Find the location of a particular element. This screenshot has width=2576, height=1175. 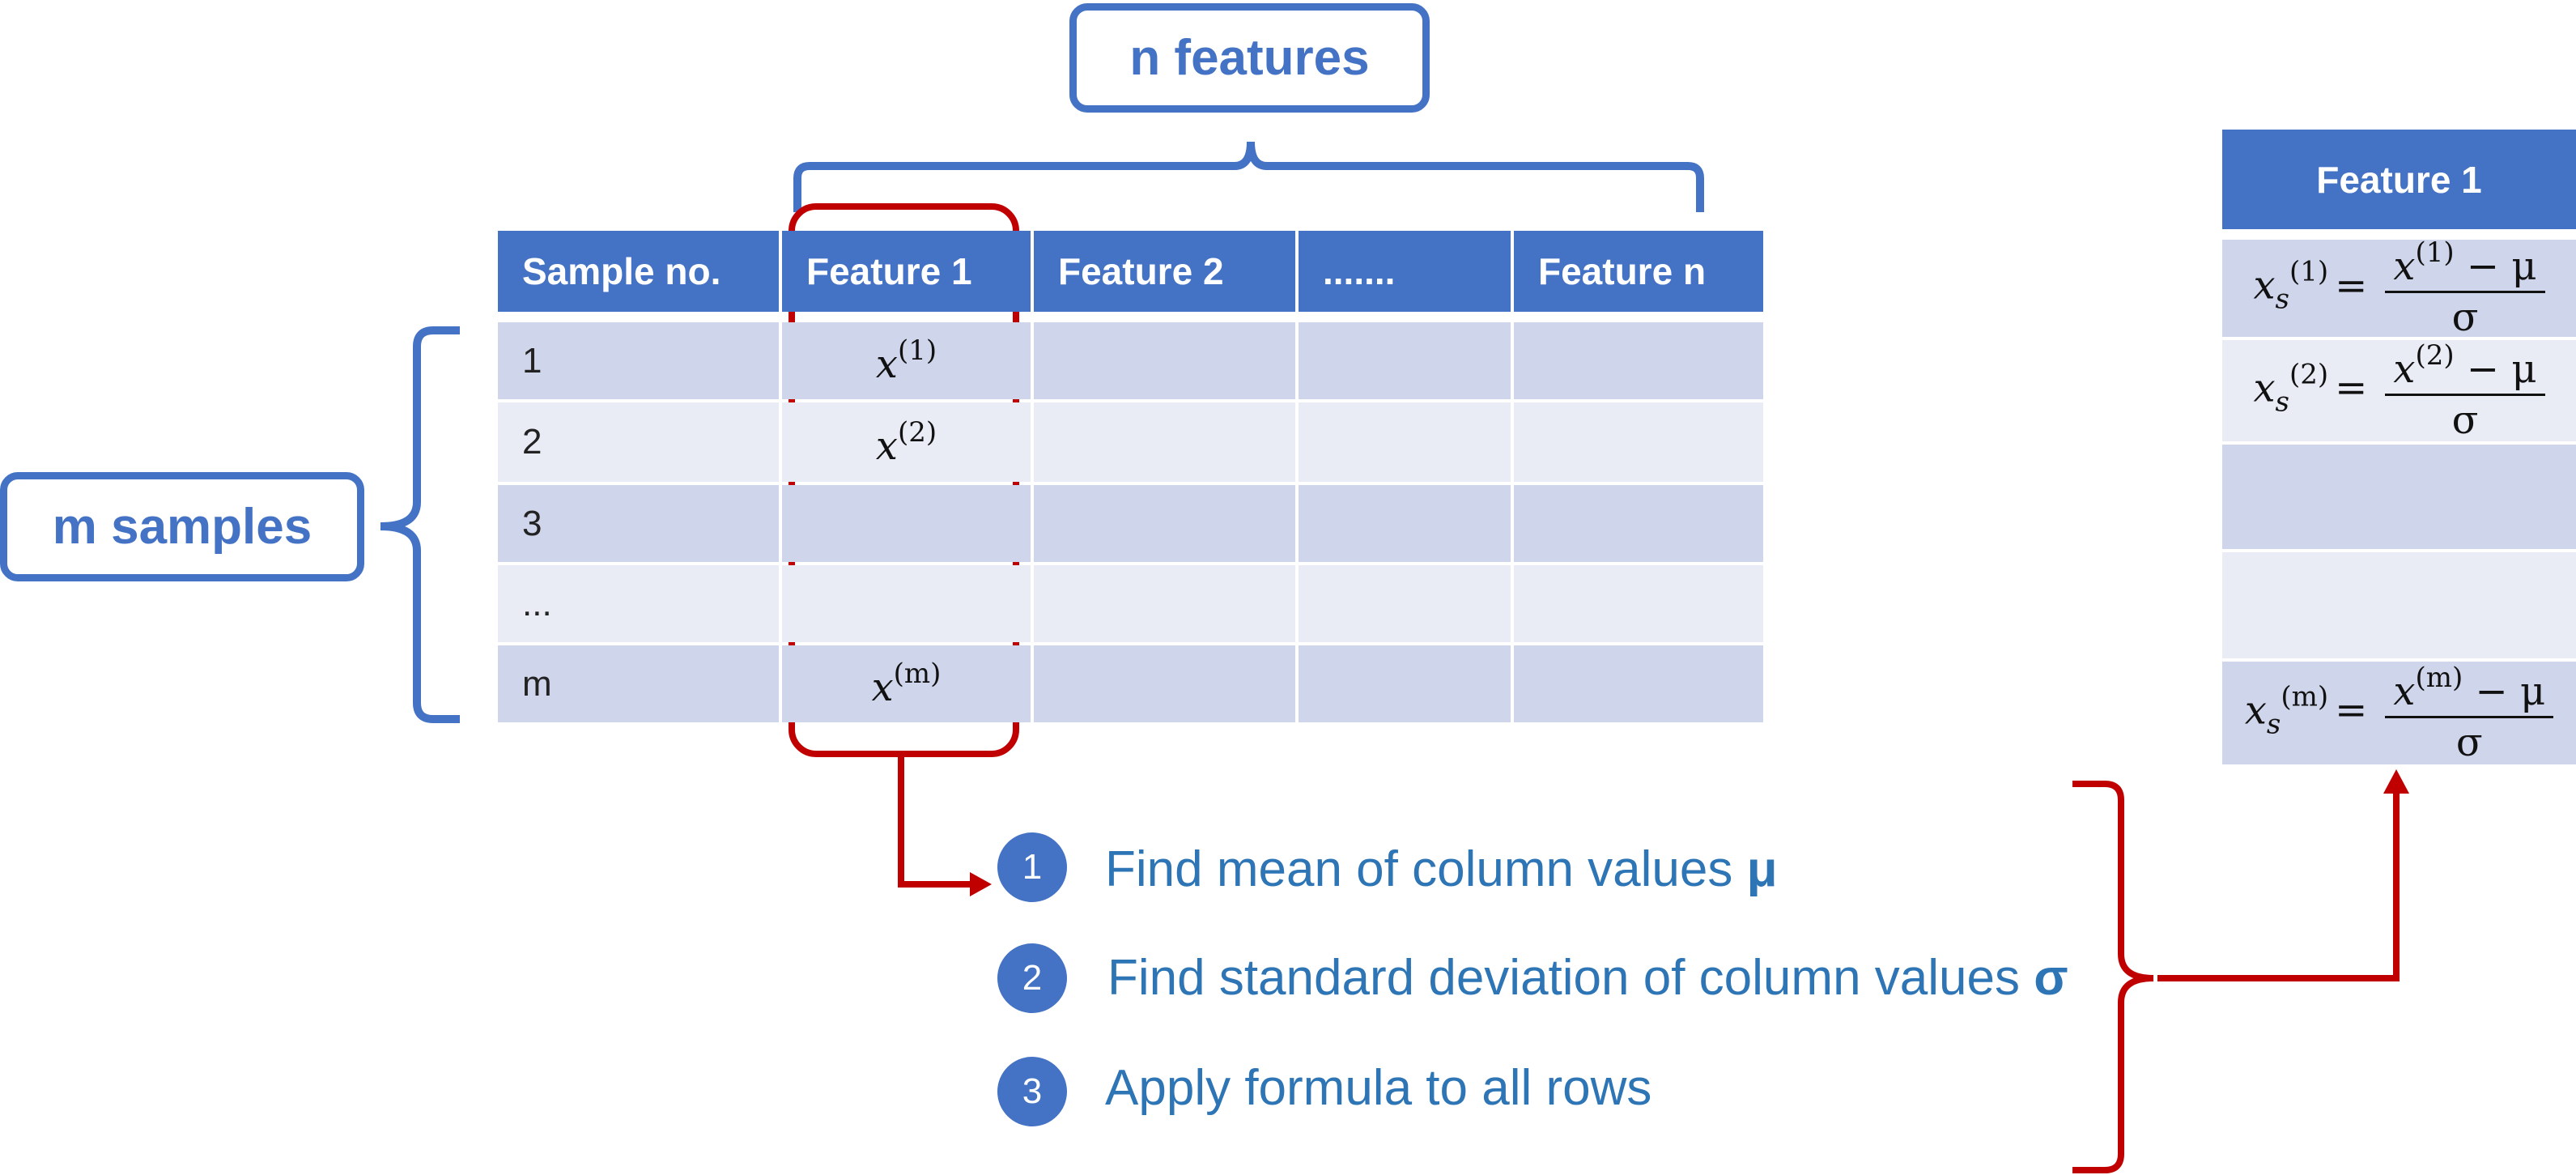

row-feature1-value-2: x(2) is located at coordinates (906, 442).